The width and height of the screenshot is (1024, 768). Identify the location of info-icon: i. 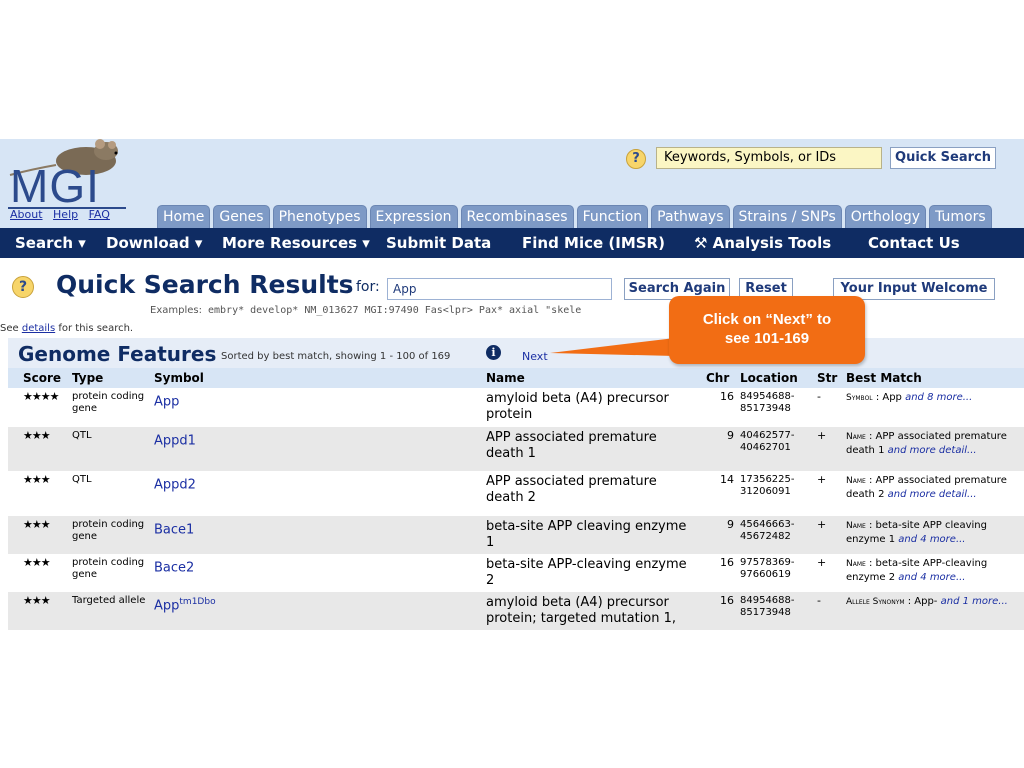
(493, 352).